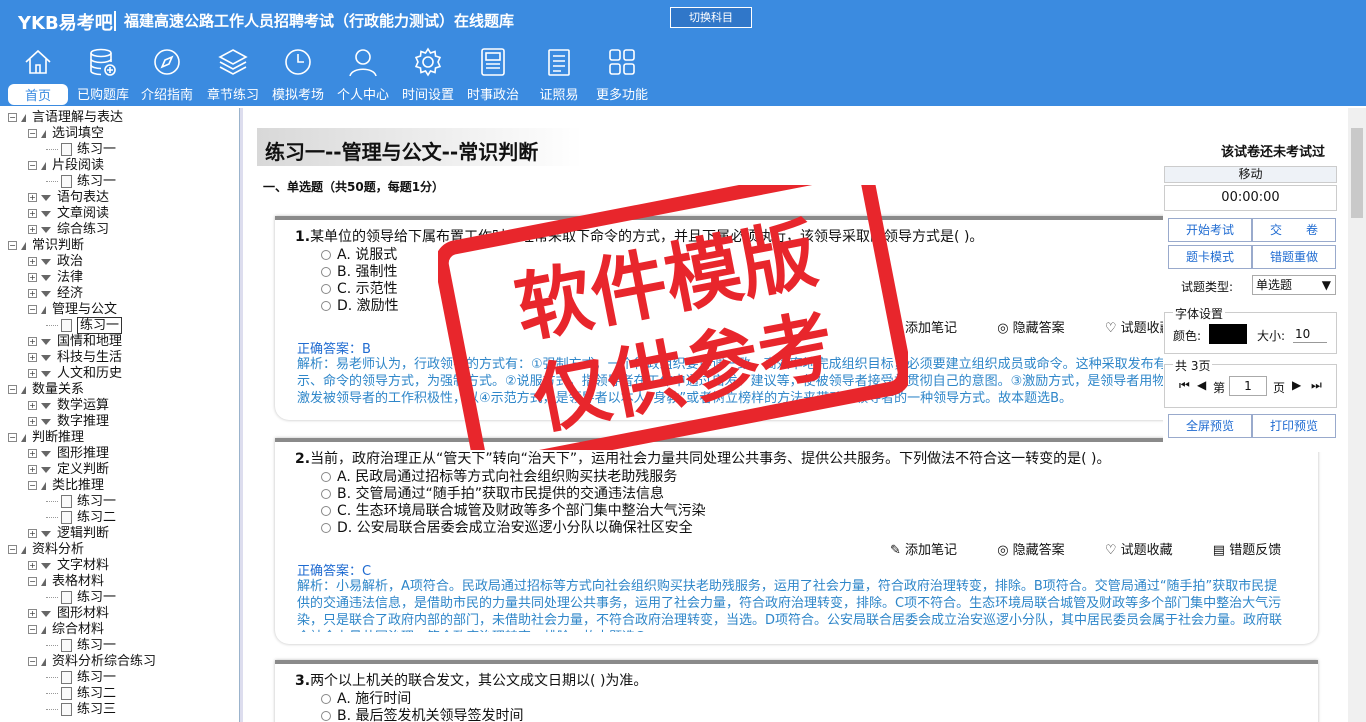  I want to click on tree-node: − 数量关系, so click(46, 390).